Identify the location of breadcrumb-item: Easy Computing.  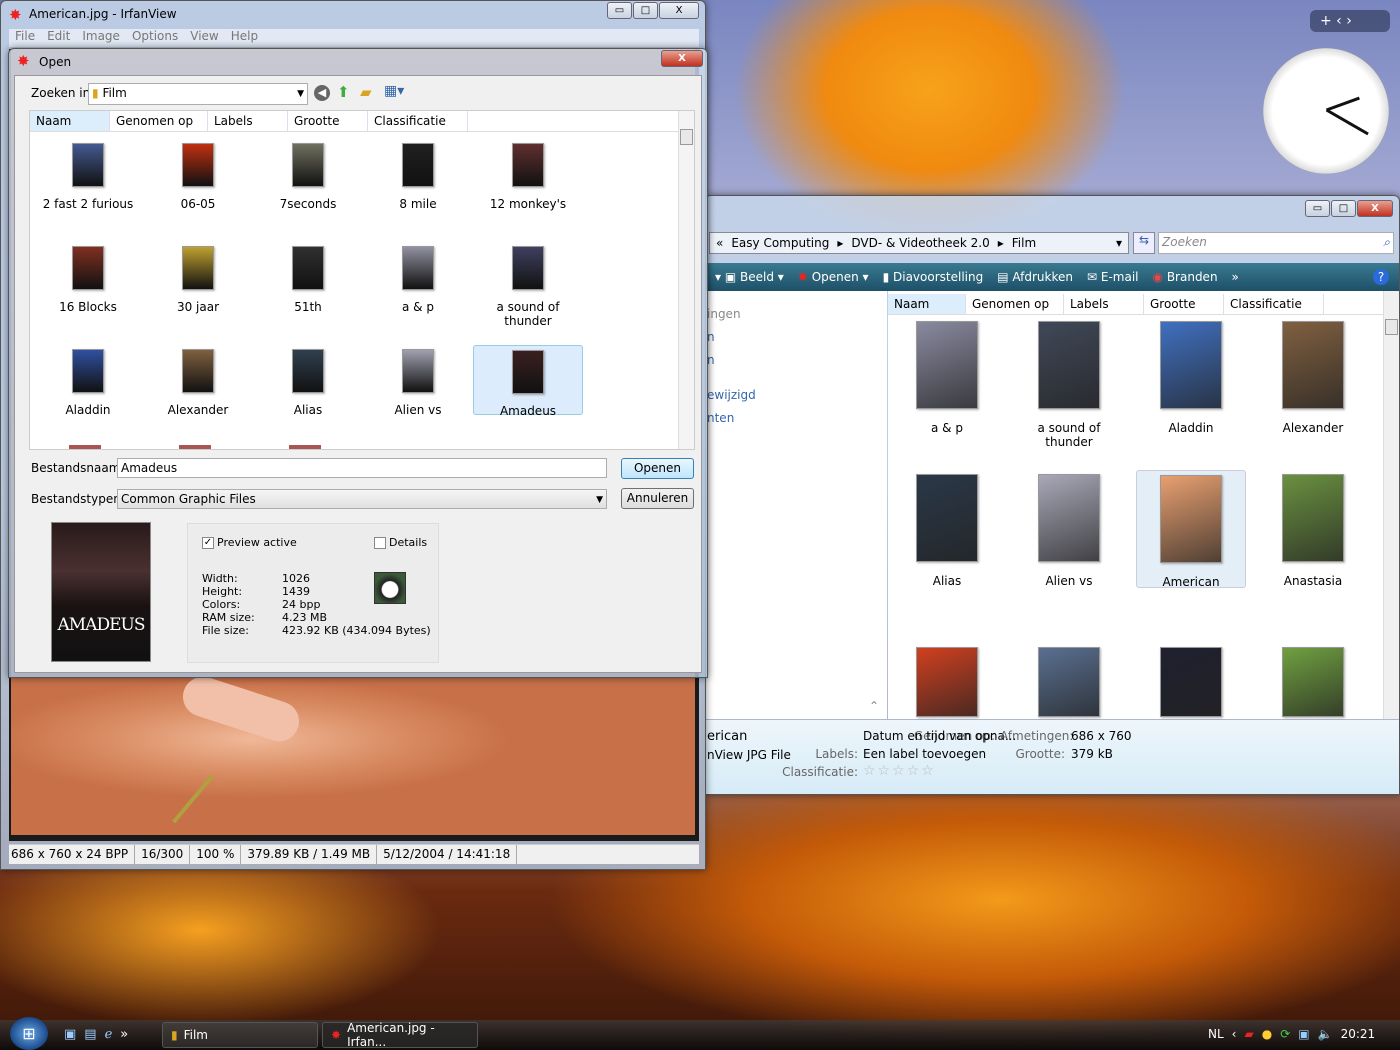
(780, 243).